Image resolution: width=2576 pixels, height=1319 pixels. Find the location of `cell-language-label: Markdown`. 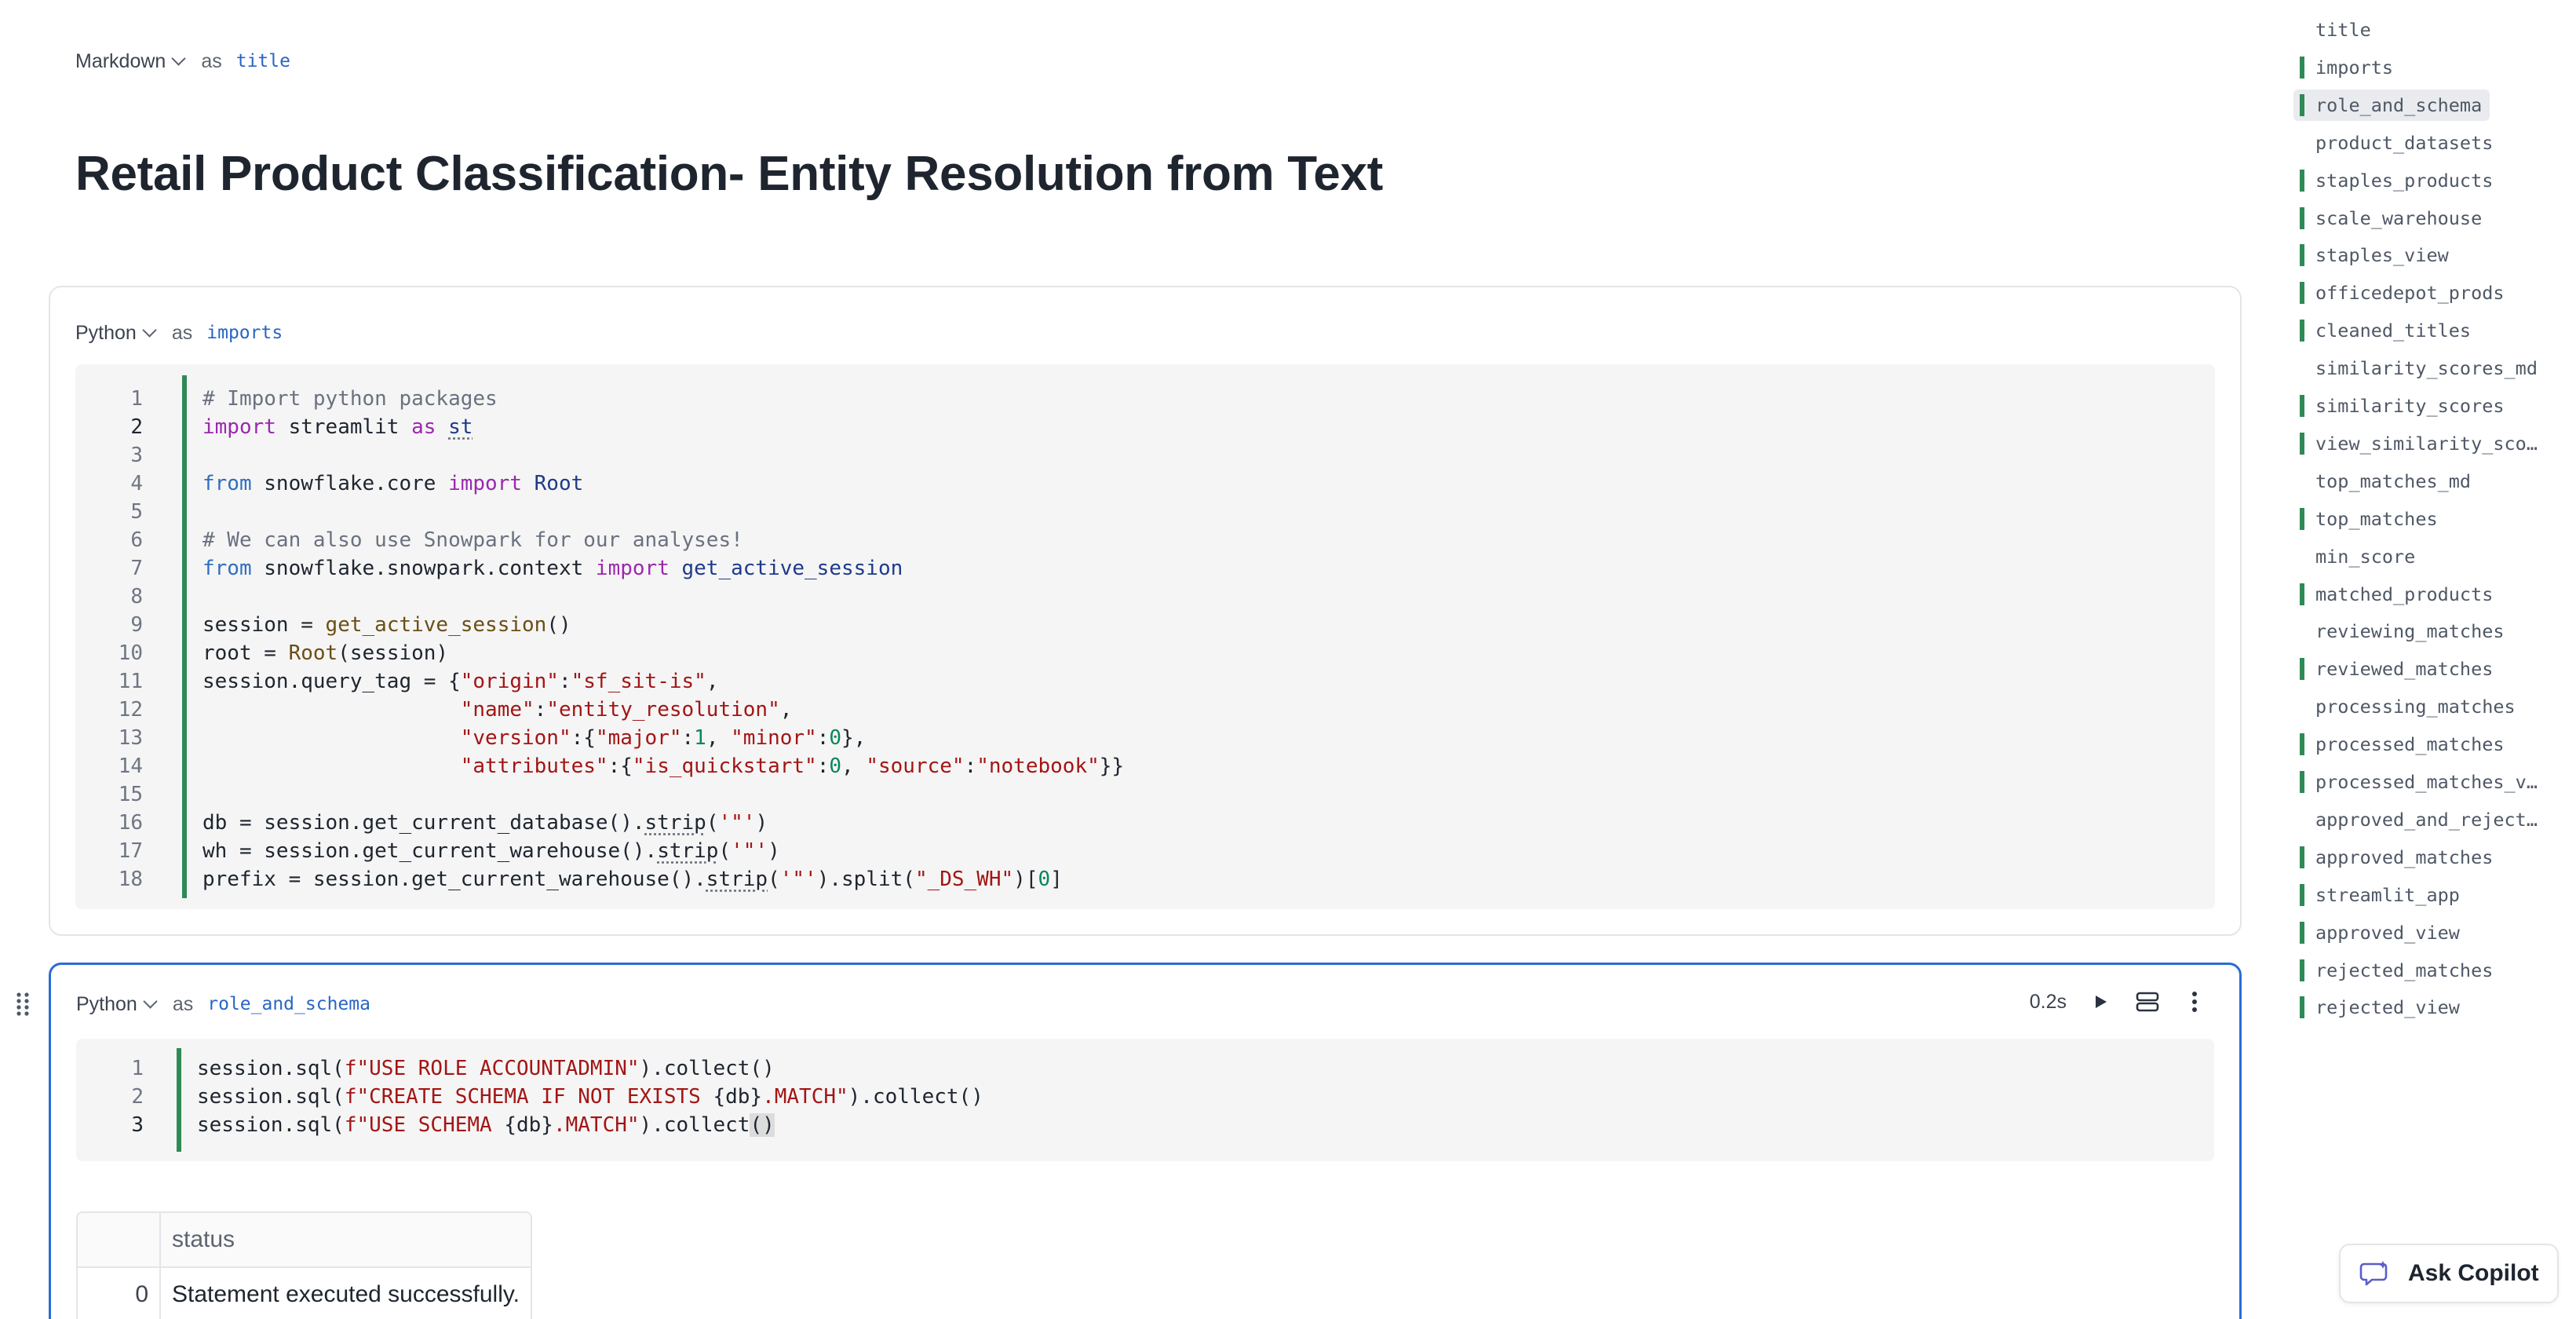

cell-language-label: Markdown is located at coordinates (121, 60).